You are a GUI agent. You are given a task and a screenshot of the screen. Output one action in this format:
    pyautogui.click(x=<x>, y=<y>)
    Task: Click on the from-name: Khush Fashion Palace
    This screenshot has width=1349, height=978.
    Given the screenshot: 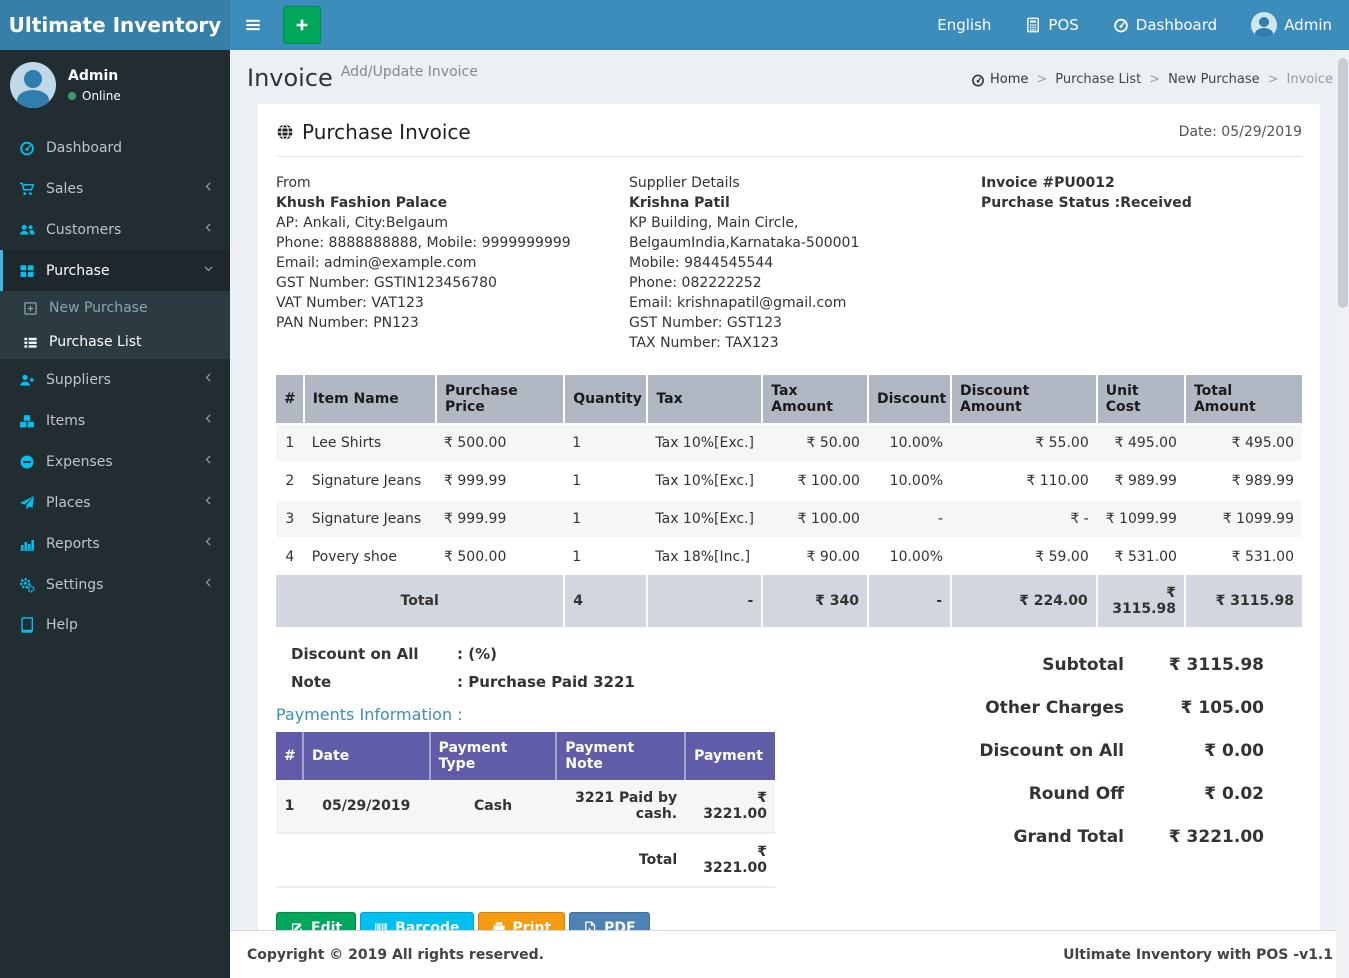 What is the action you would take?
    pyautogui.click(x=362, y=203)
    